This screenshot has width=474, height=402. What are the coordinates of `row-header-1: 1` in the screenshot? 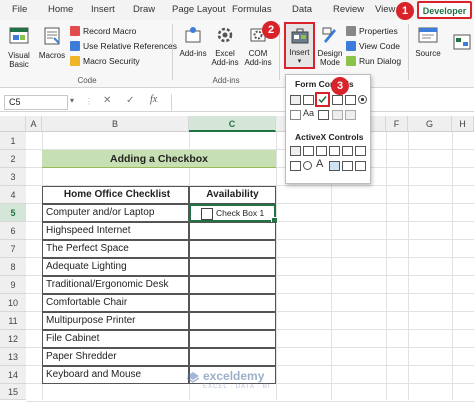 It's located at (13, 141).